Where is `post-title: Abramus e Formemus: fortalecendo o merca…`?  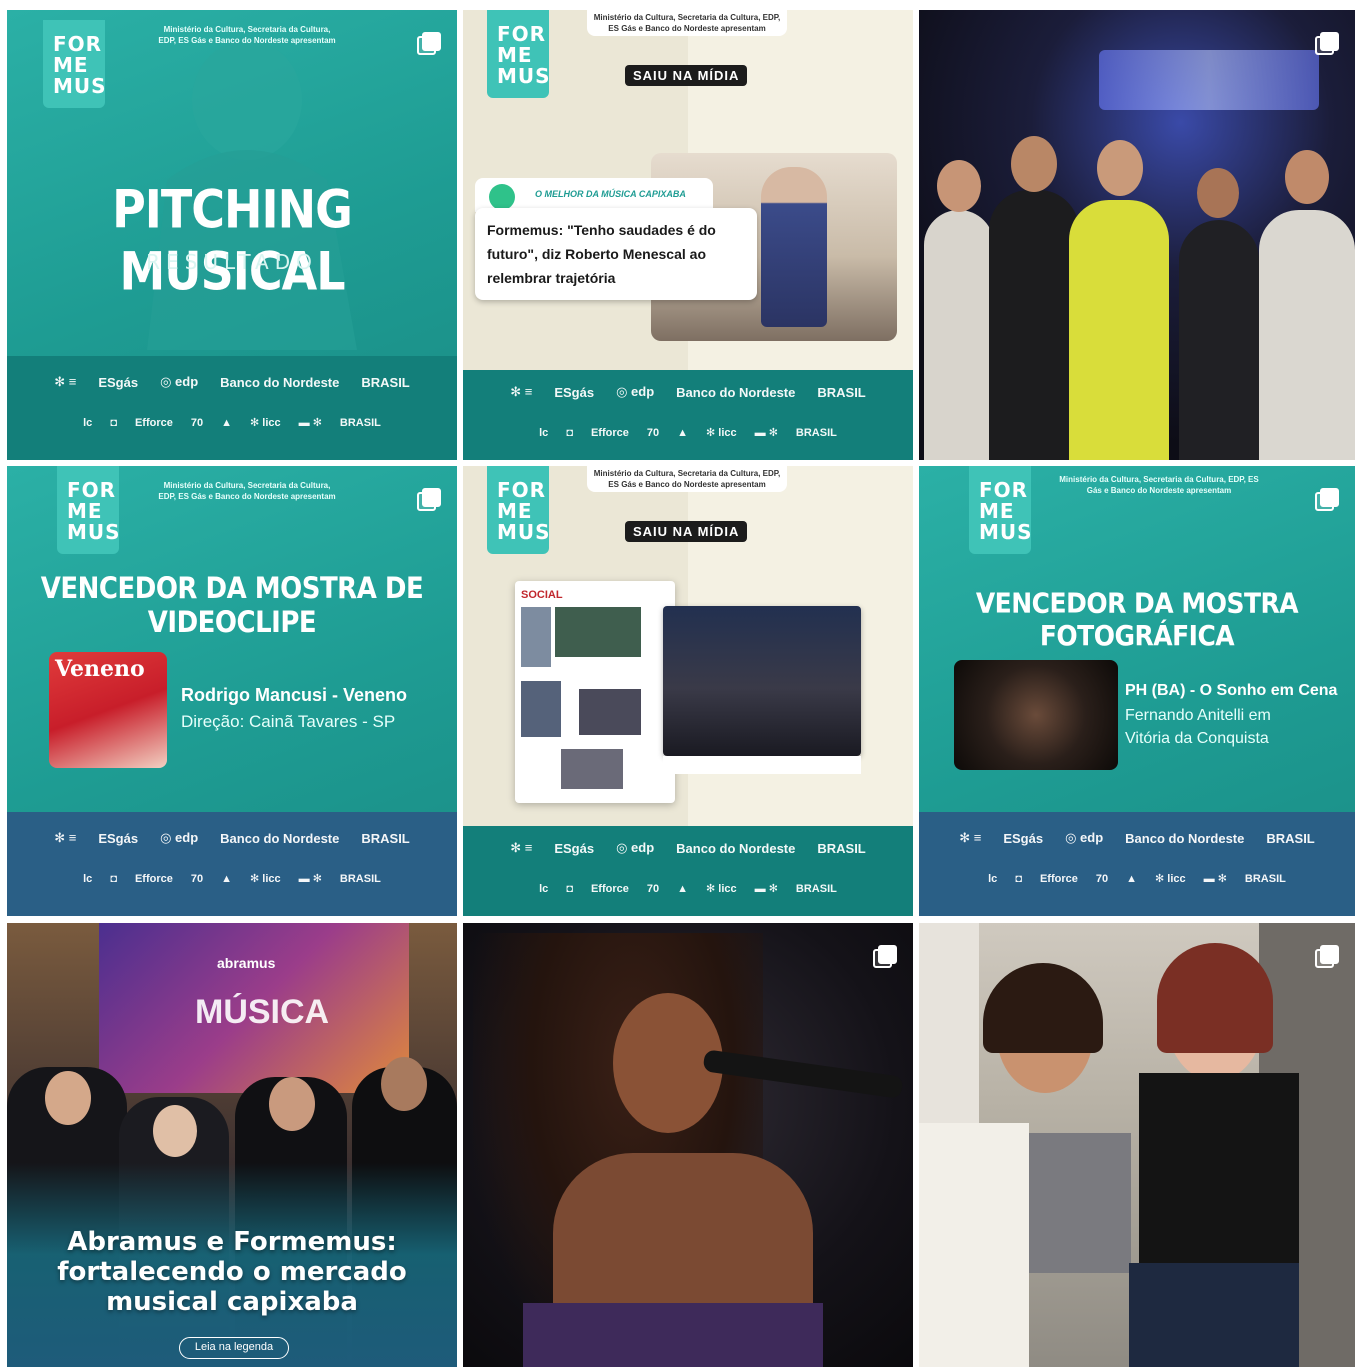
post-title: Abramus e Formemus: fortalecendo o merca… is located at coordinates (232, 1272).